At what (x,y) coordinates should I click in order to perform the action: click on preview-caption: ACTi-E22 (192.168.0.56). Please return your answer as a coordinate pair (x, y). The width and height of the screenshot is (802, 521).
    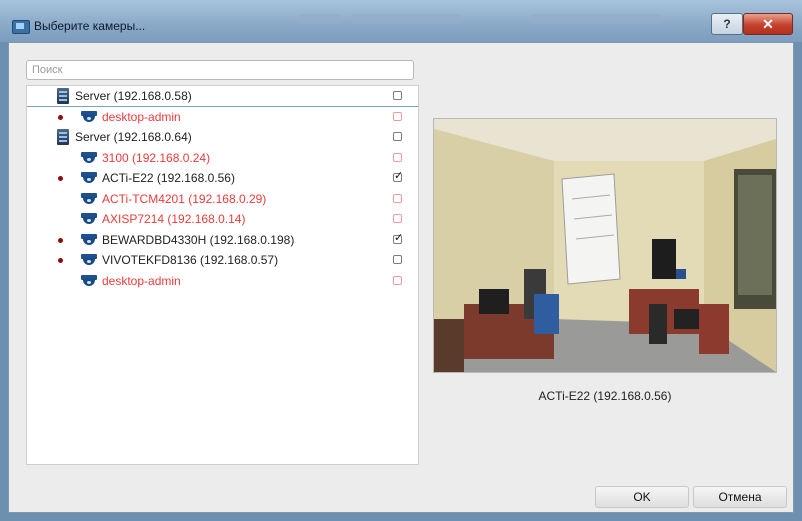
    Looking at the image, I should click on (605, 396).